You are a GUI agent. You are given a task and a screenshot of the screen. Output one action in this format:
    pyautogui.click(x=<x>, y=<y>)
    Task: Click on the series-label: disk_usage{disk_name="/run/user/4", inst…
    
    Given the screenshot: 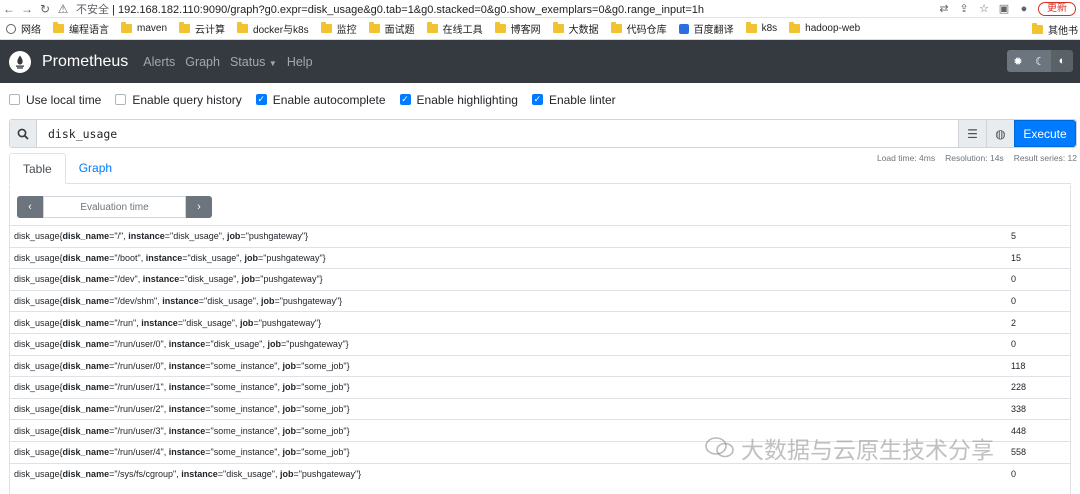 What is the action you would take?
    pyautogui.click(x=182, y=452)
    